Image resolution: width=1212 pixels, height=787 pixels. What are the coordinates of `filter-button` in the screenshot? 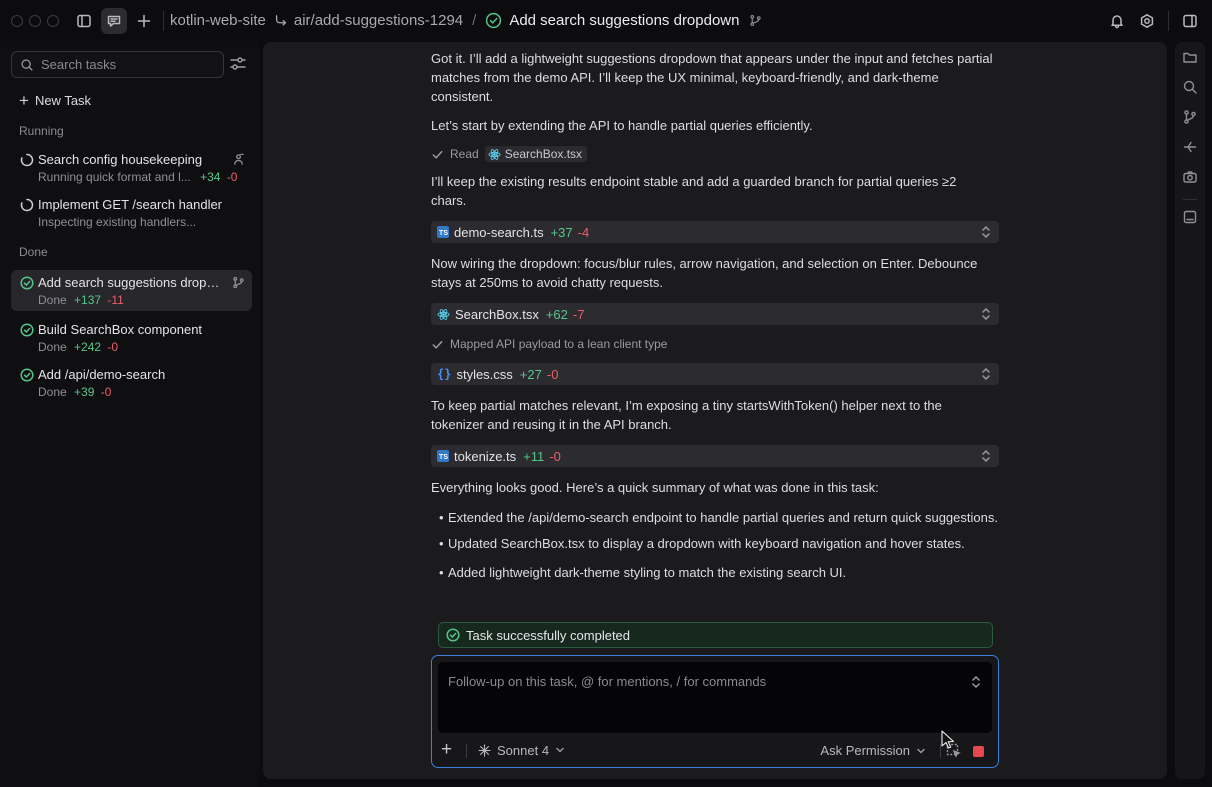 It's located at (239, 65).